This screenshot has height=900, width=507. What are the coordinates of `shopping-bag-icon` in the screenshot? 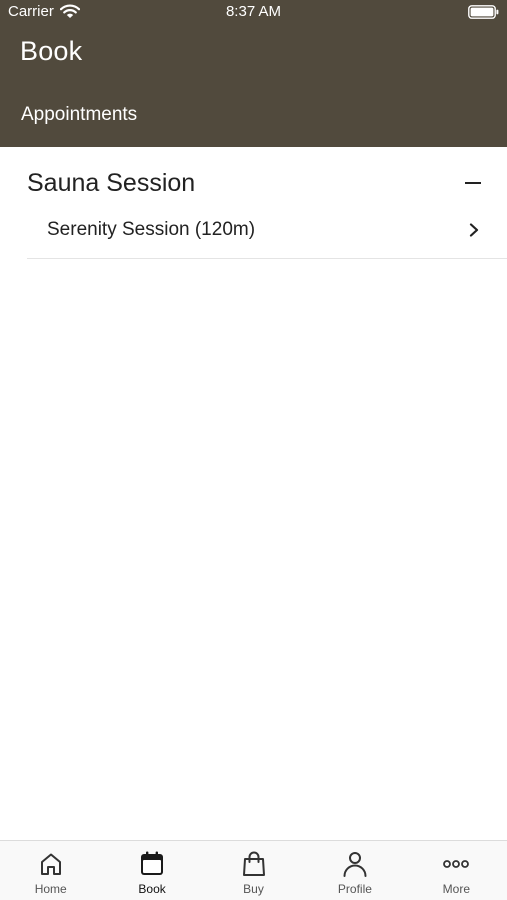 It's located at (253, 863).